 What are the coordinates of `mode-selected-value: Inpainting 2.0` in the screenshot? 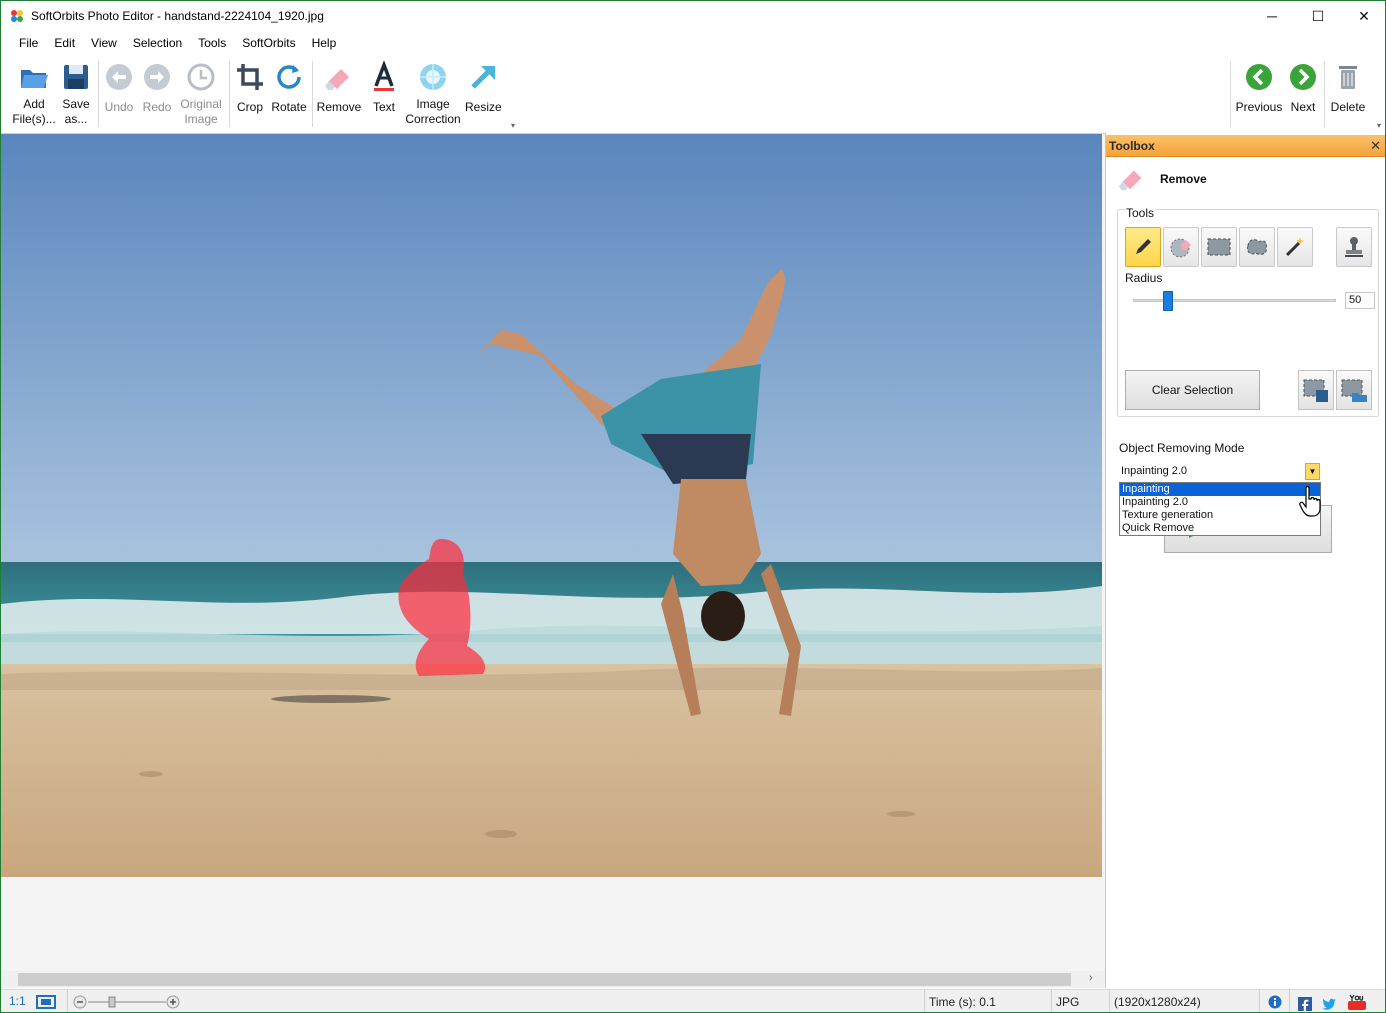 It's located at (1154, 471).